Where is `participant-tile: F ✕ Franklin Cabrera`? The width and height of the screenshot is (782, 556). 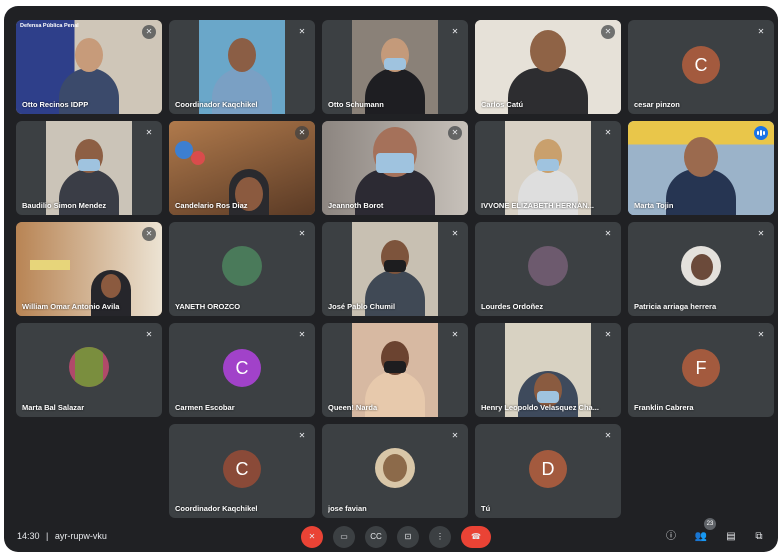 participant-tile: F ✕ Franklin Cabrera is located at coordinates (701, 370).